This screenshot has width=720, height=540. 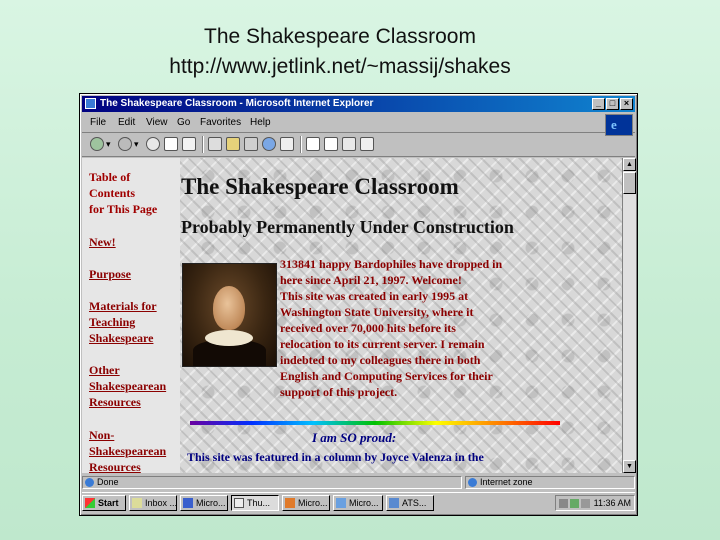 I want to click on proud-text: I am SO proud:, so click(x=354, y=437).